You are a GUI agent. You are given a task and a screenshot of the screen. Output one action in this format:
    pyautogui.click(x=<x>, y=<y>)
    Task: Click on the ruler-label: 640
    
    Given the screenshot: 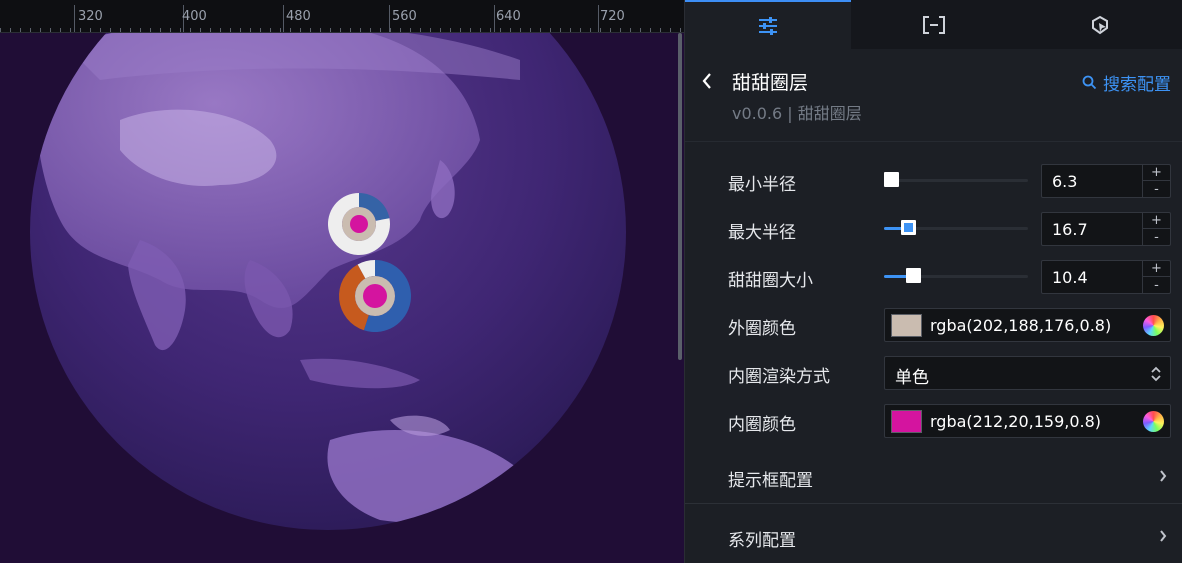 What is the action you would take?
    pyautogui.click(x=508, y=16)
    